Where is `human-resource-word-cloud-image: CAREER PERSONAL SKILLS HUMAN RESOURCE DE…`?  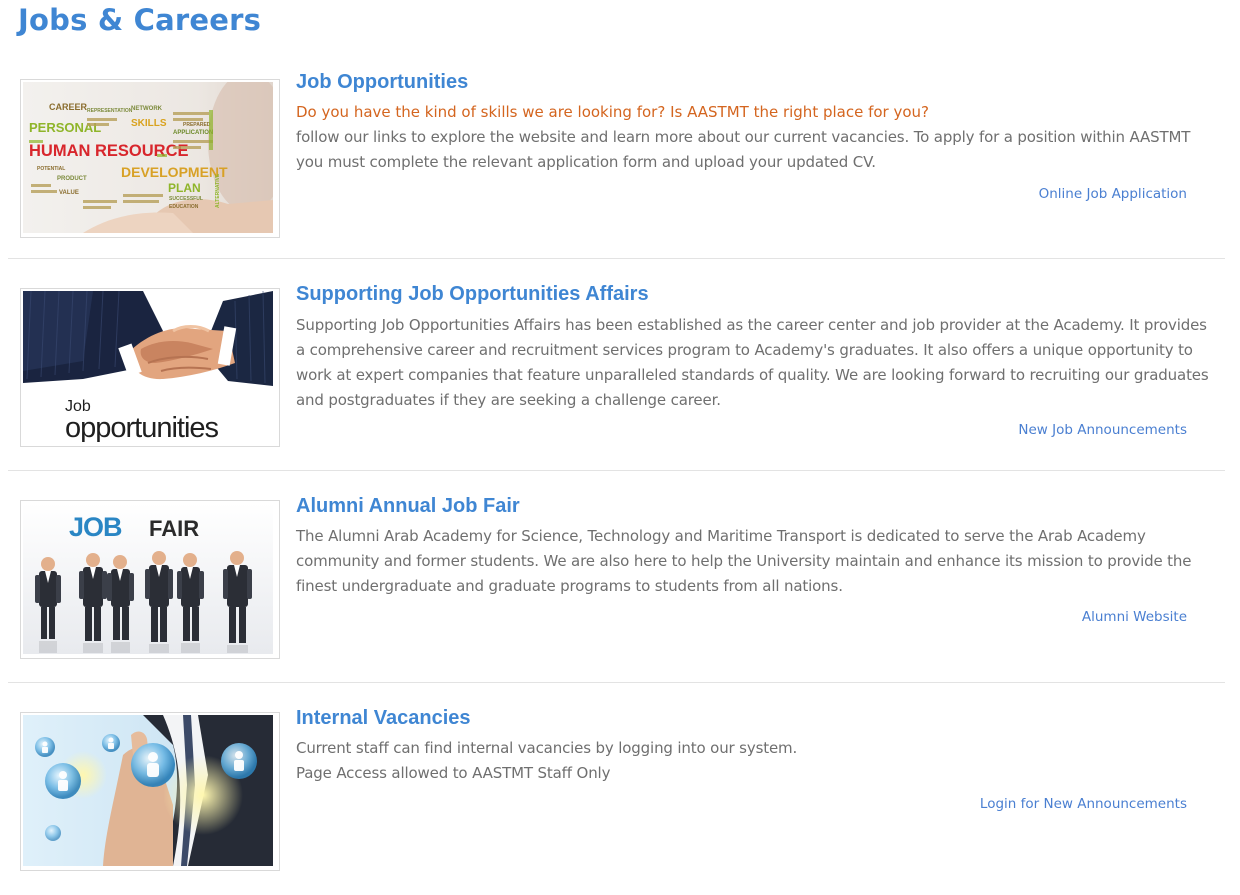 human-resource-word-cloud-image: CAREER PERSONAL SKILLS HUMAN RESOURCE DE… is located at coordinates (150, 158).